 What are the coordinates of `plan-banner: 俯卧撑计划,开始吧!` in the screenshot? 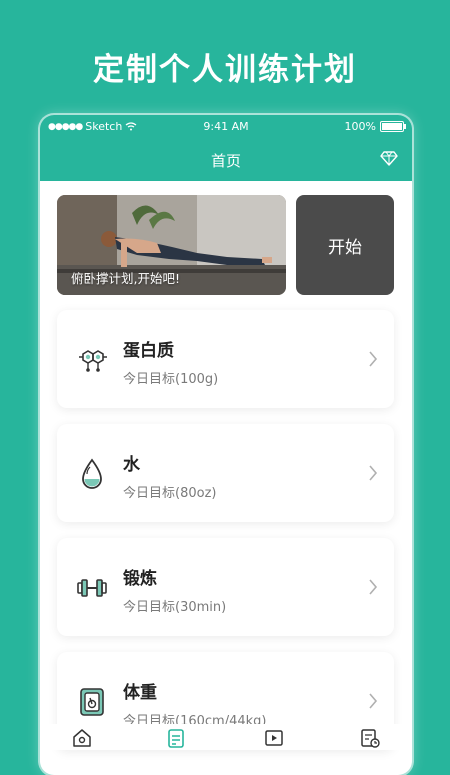 It's located at (171, 245).